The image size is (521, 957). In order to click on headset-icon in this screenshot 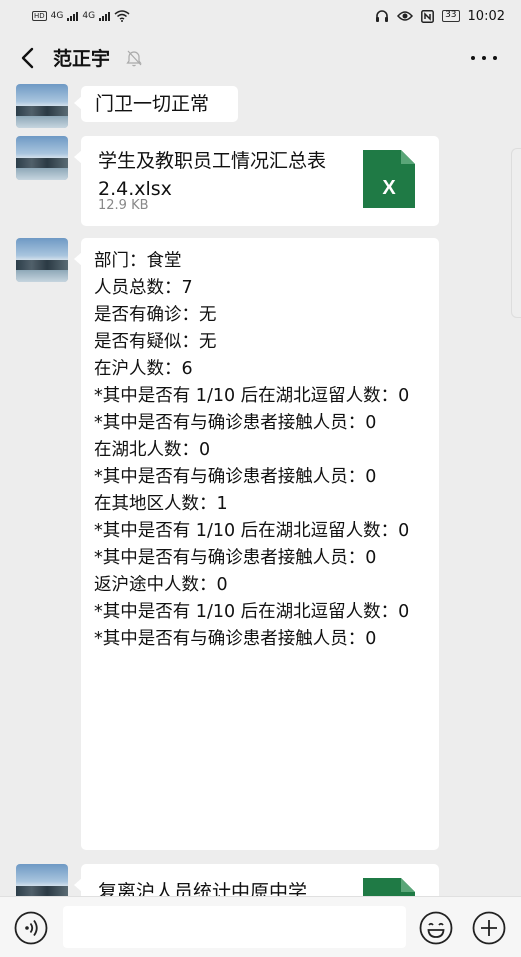, I will do `click(382, 16)`.